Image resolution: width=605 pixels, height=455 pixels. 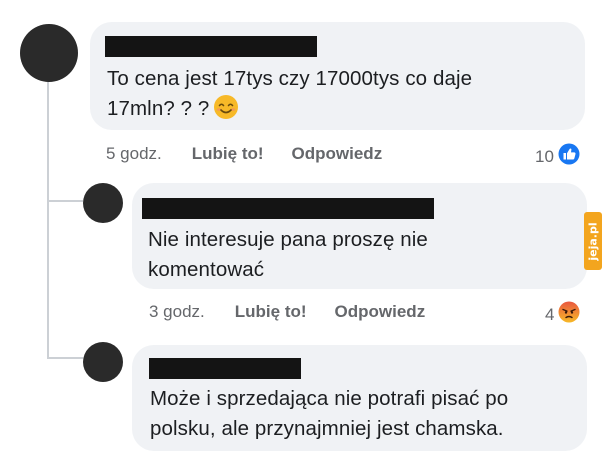 What do you see at coordinates (48, 218) in the screenshot?
I see `thread-connector-line` at bounding box center [48, 218].